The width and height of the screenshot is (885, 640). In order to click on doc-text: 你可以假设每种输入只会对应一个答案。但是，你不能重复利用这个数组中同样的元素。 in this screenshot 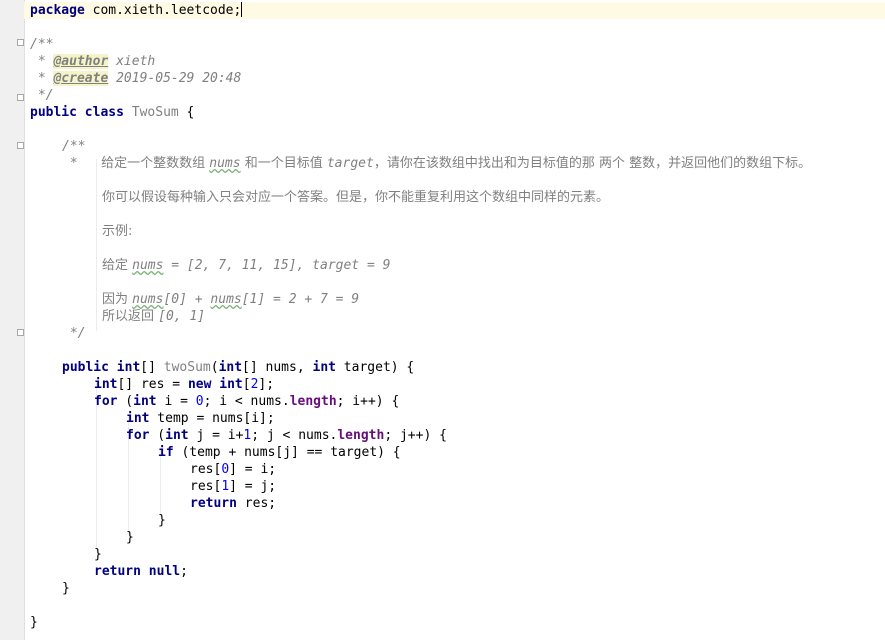, I will do `click(356, 197)`.